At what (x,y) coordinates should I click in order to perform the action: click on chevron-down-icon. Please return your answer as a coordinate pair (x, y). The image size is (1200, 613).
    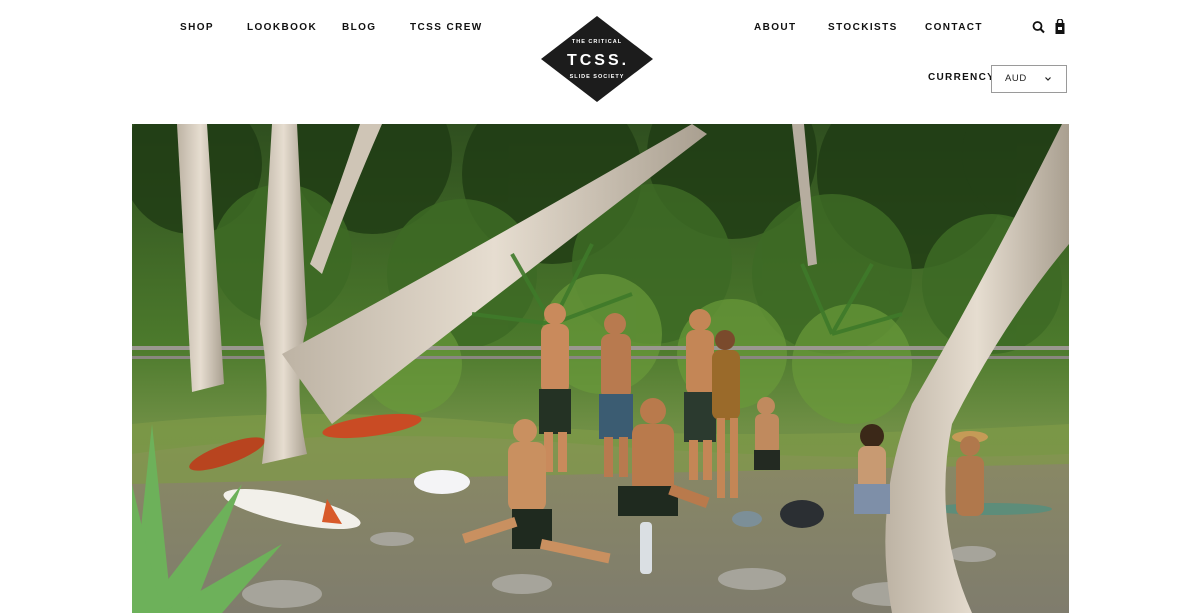
    Looking at the image, I should click on (1048, 79).